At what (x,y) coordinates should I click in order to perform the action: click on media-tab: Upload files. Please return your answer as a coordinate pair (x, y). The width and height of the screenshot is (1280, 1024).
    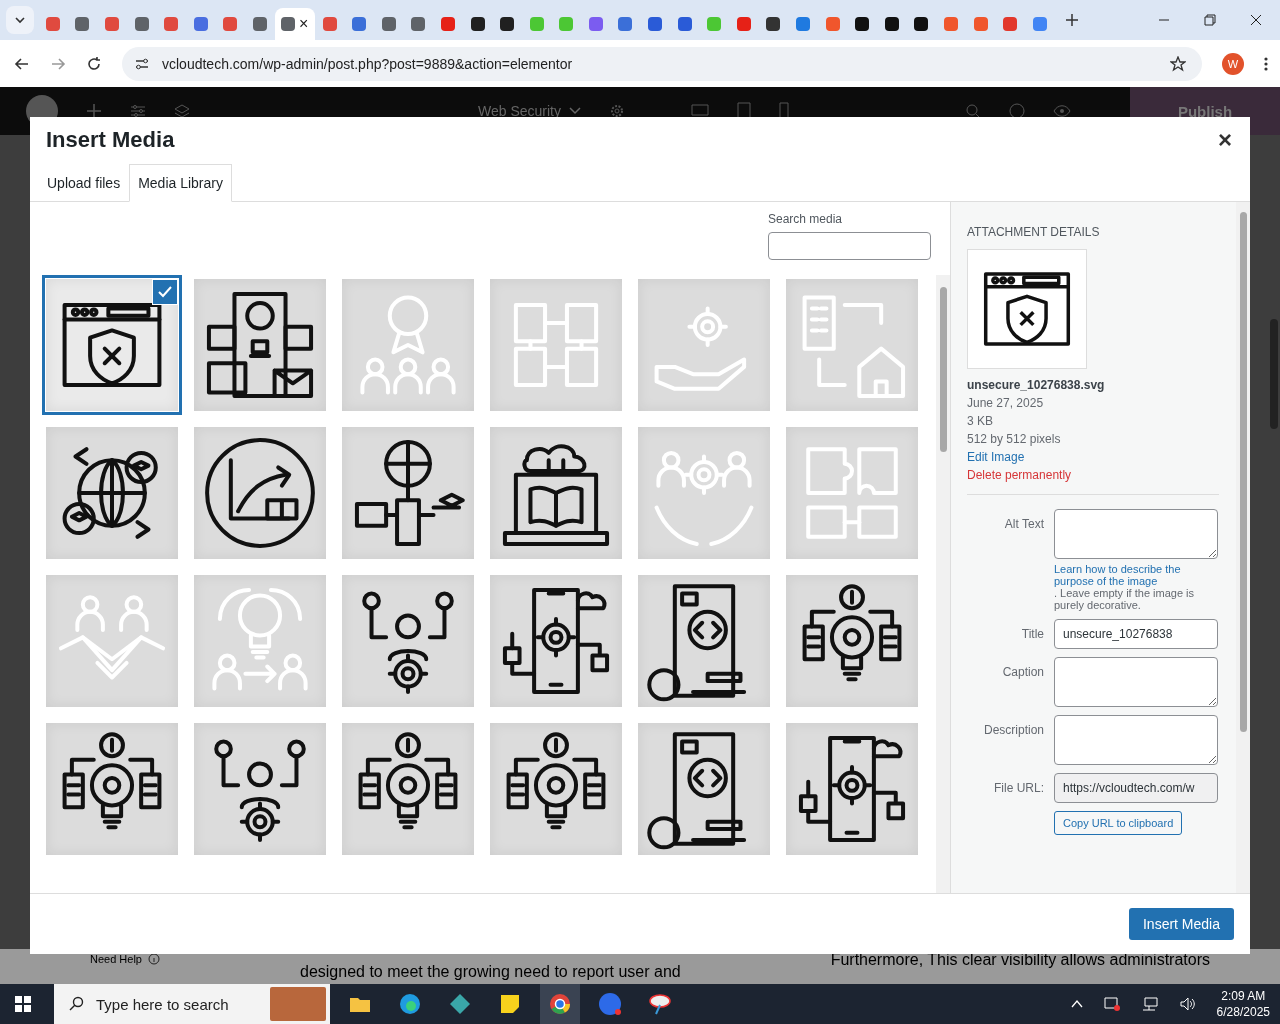
    Looking at the image, I should click on (84, 183).